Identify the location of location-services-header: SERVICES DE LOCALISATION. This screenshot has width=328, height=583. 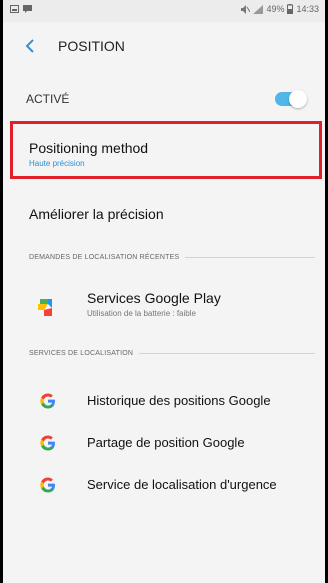
(172, 353).